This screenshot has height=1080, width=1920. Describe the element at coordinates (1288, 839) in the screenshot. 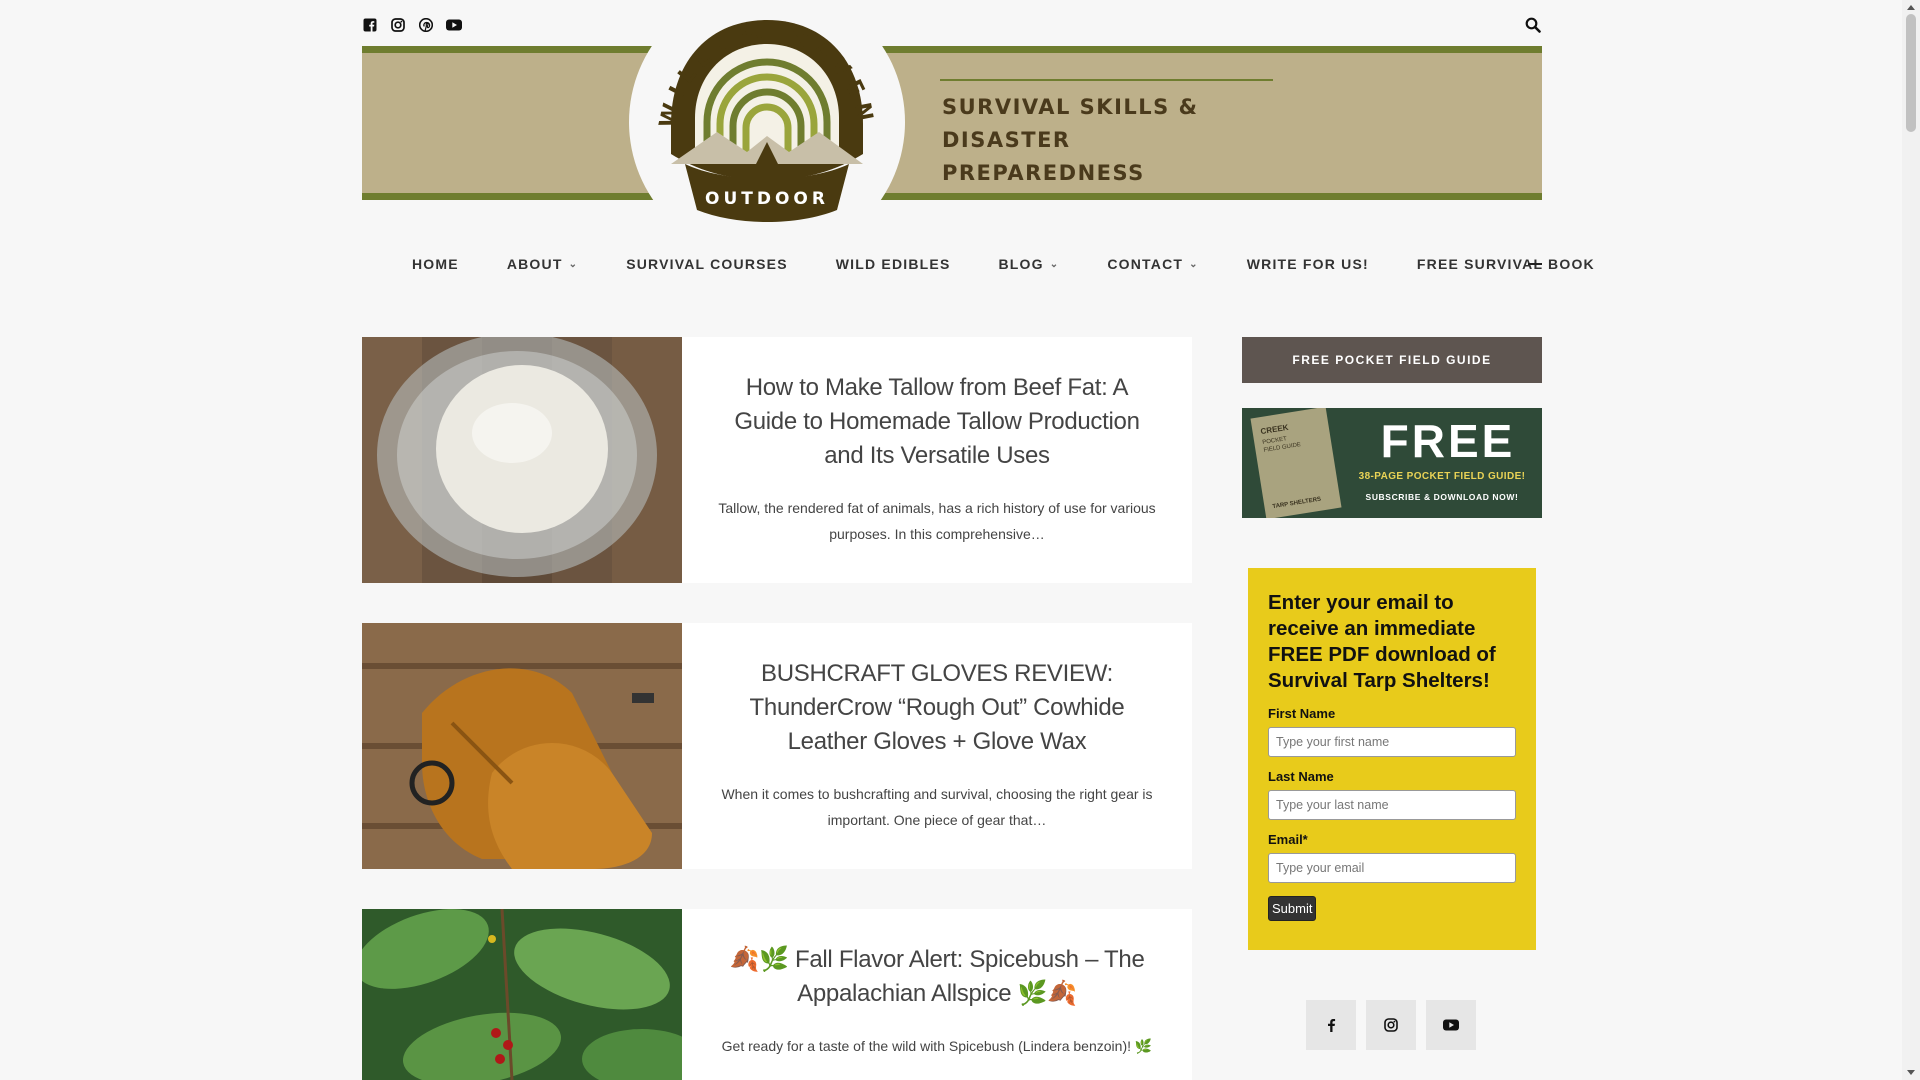

I see `email-label: Email*` at that location.